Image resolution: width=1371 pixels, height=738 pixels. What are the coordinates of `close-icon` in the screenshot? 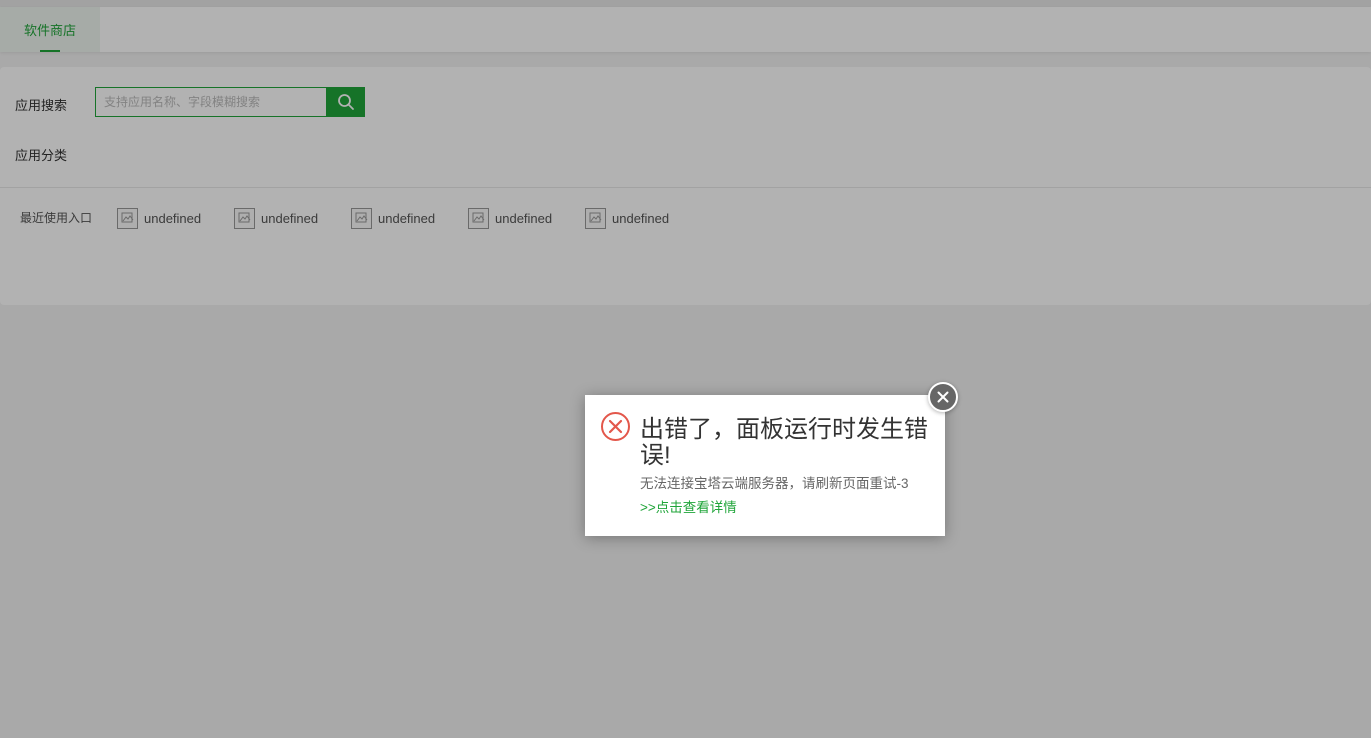 It's located at (943, 397).